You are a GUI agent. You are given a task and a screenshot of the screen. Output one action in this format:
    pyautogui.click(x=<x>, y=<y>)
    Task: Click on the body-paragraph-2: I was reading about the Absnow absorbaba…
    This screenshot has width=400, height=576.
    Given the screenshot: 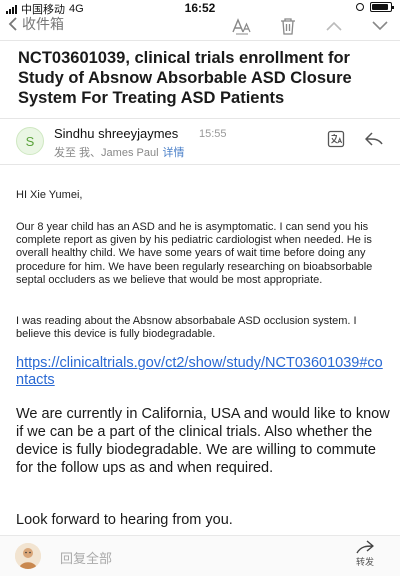 What is the action you would take?
    pyautogui.click(x=186, y=328)
    